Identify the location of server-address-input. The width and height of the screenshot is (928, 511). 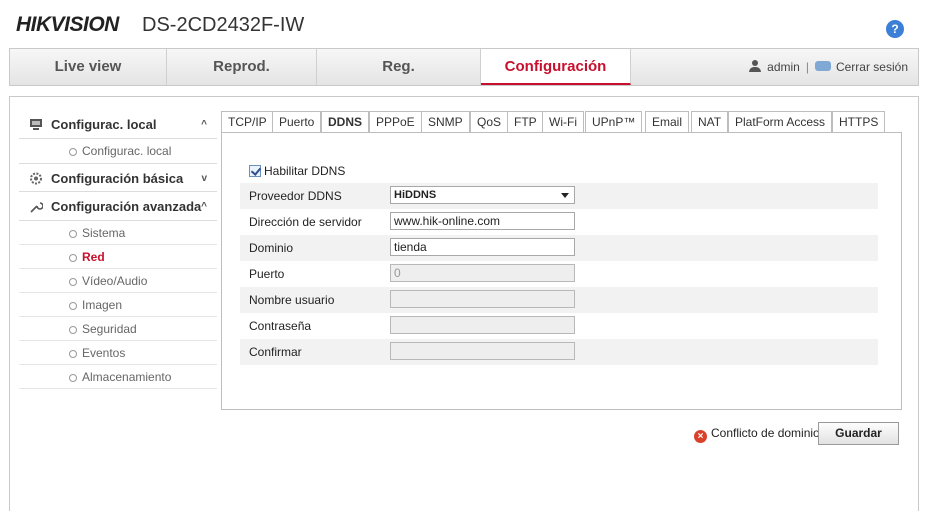
(482, 221).